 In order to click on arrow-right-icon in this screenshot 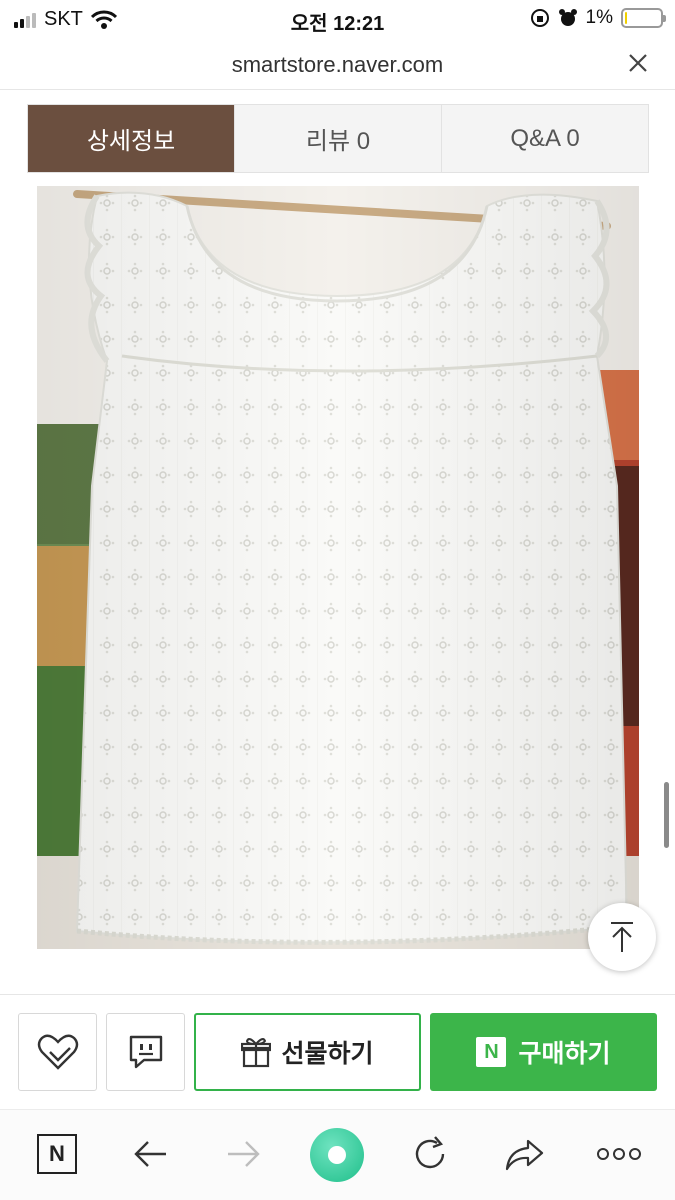, I will do `click(244, 1154)`.